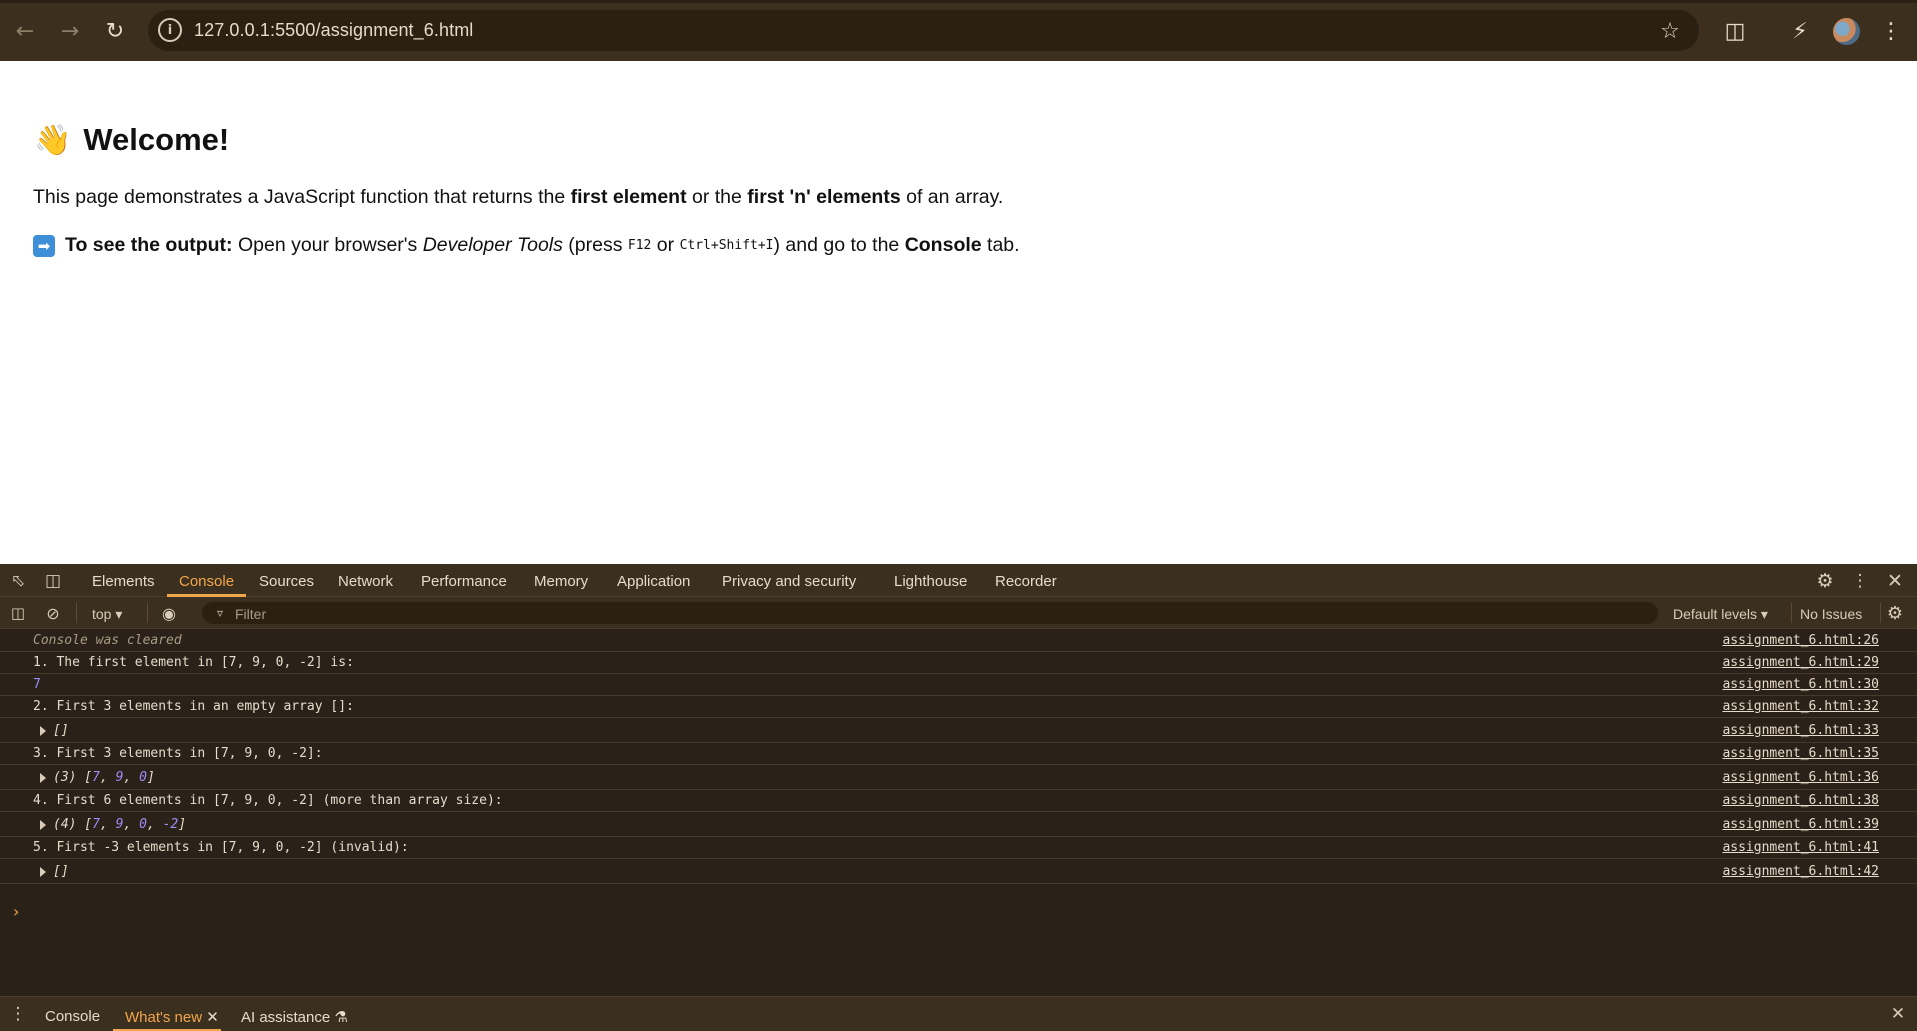  I want to click on filter-placeholder: Filter, so click(251, 614).